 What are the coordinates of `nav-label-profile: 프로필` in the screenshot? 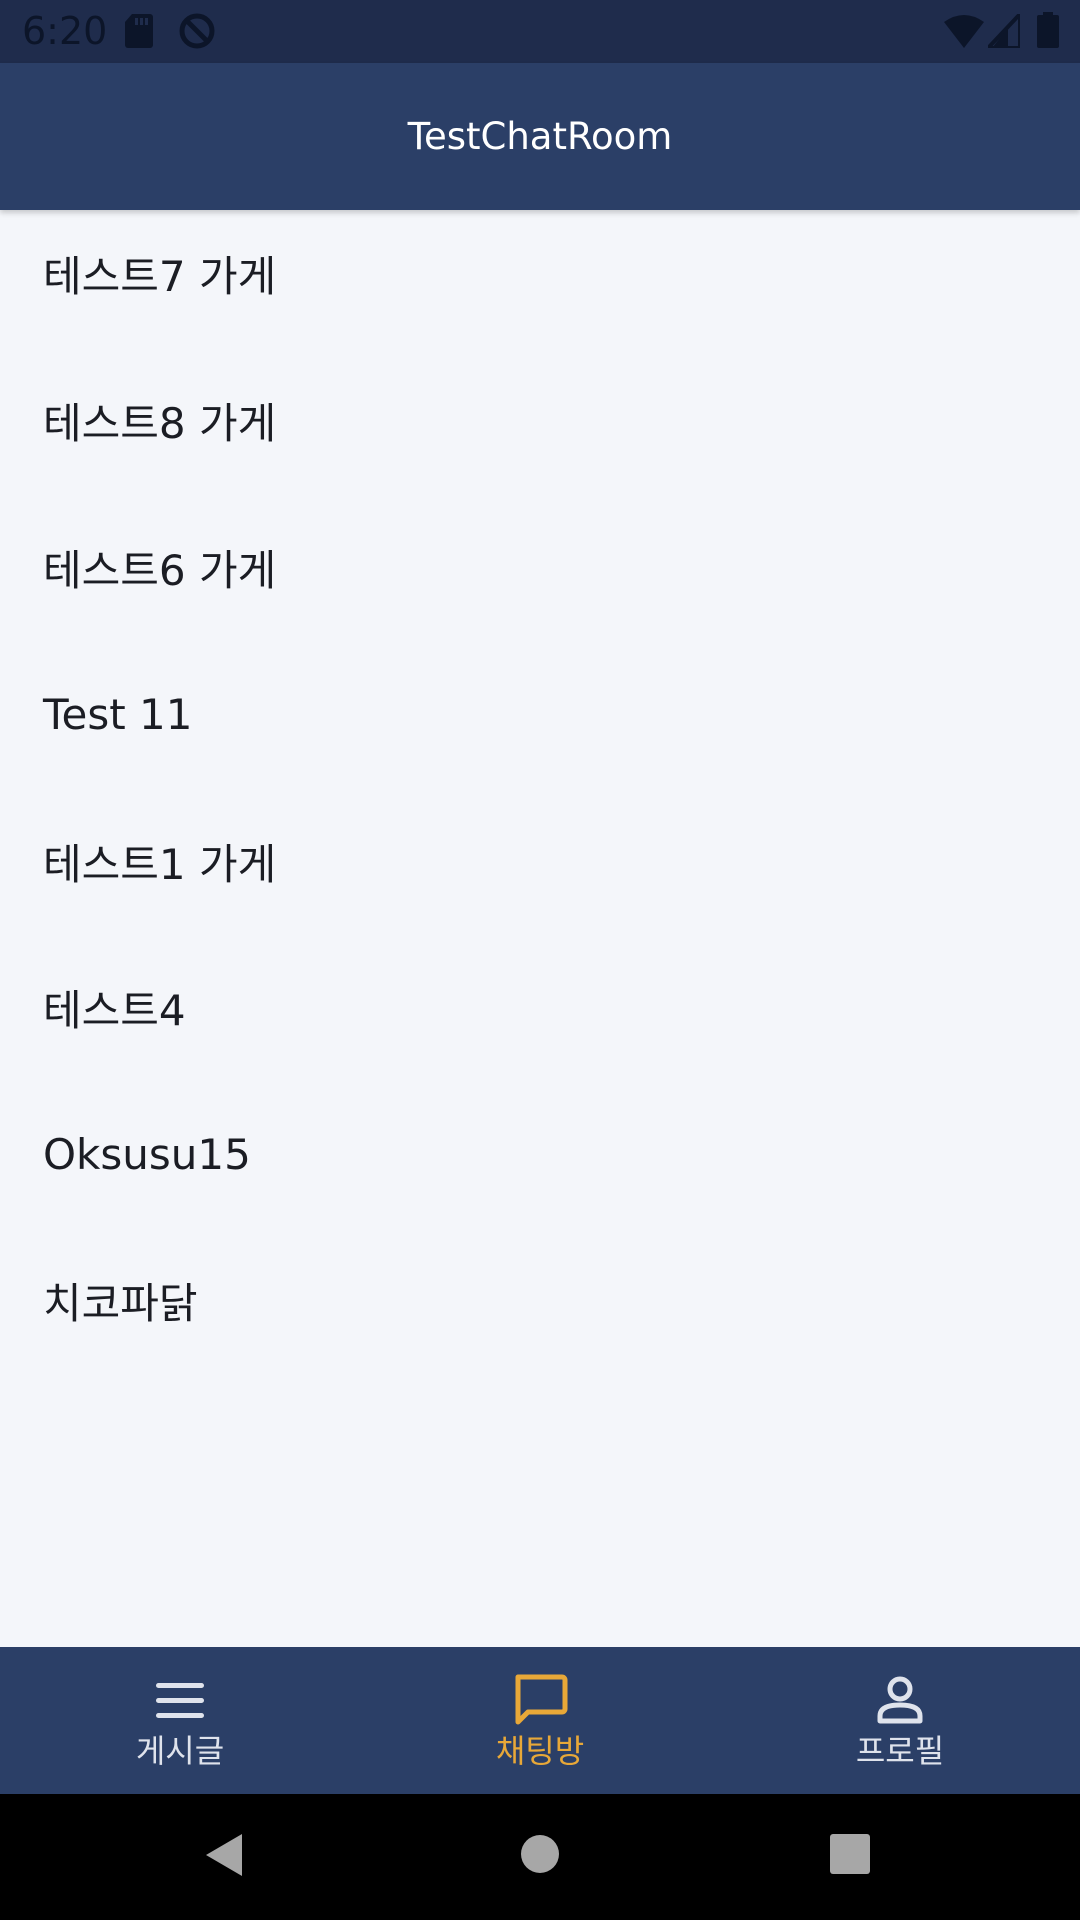 It's located at (900, 1751).